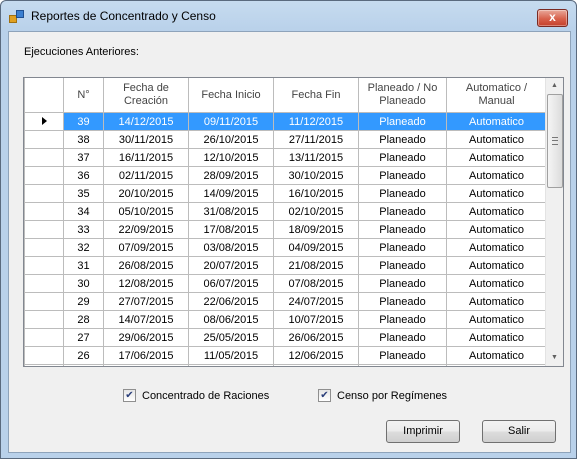  Describe the element at coordinates (146, 337) in the screenshot. I see `cell-creation-date: 29/06/2015` at that location.